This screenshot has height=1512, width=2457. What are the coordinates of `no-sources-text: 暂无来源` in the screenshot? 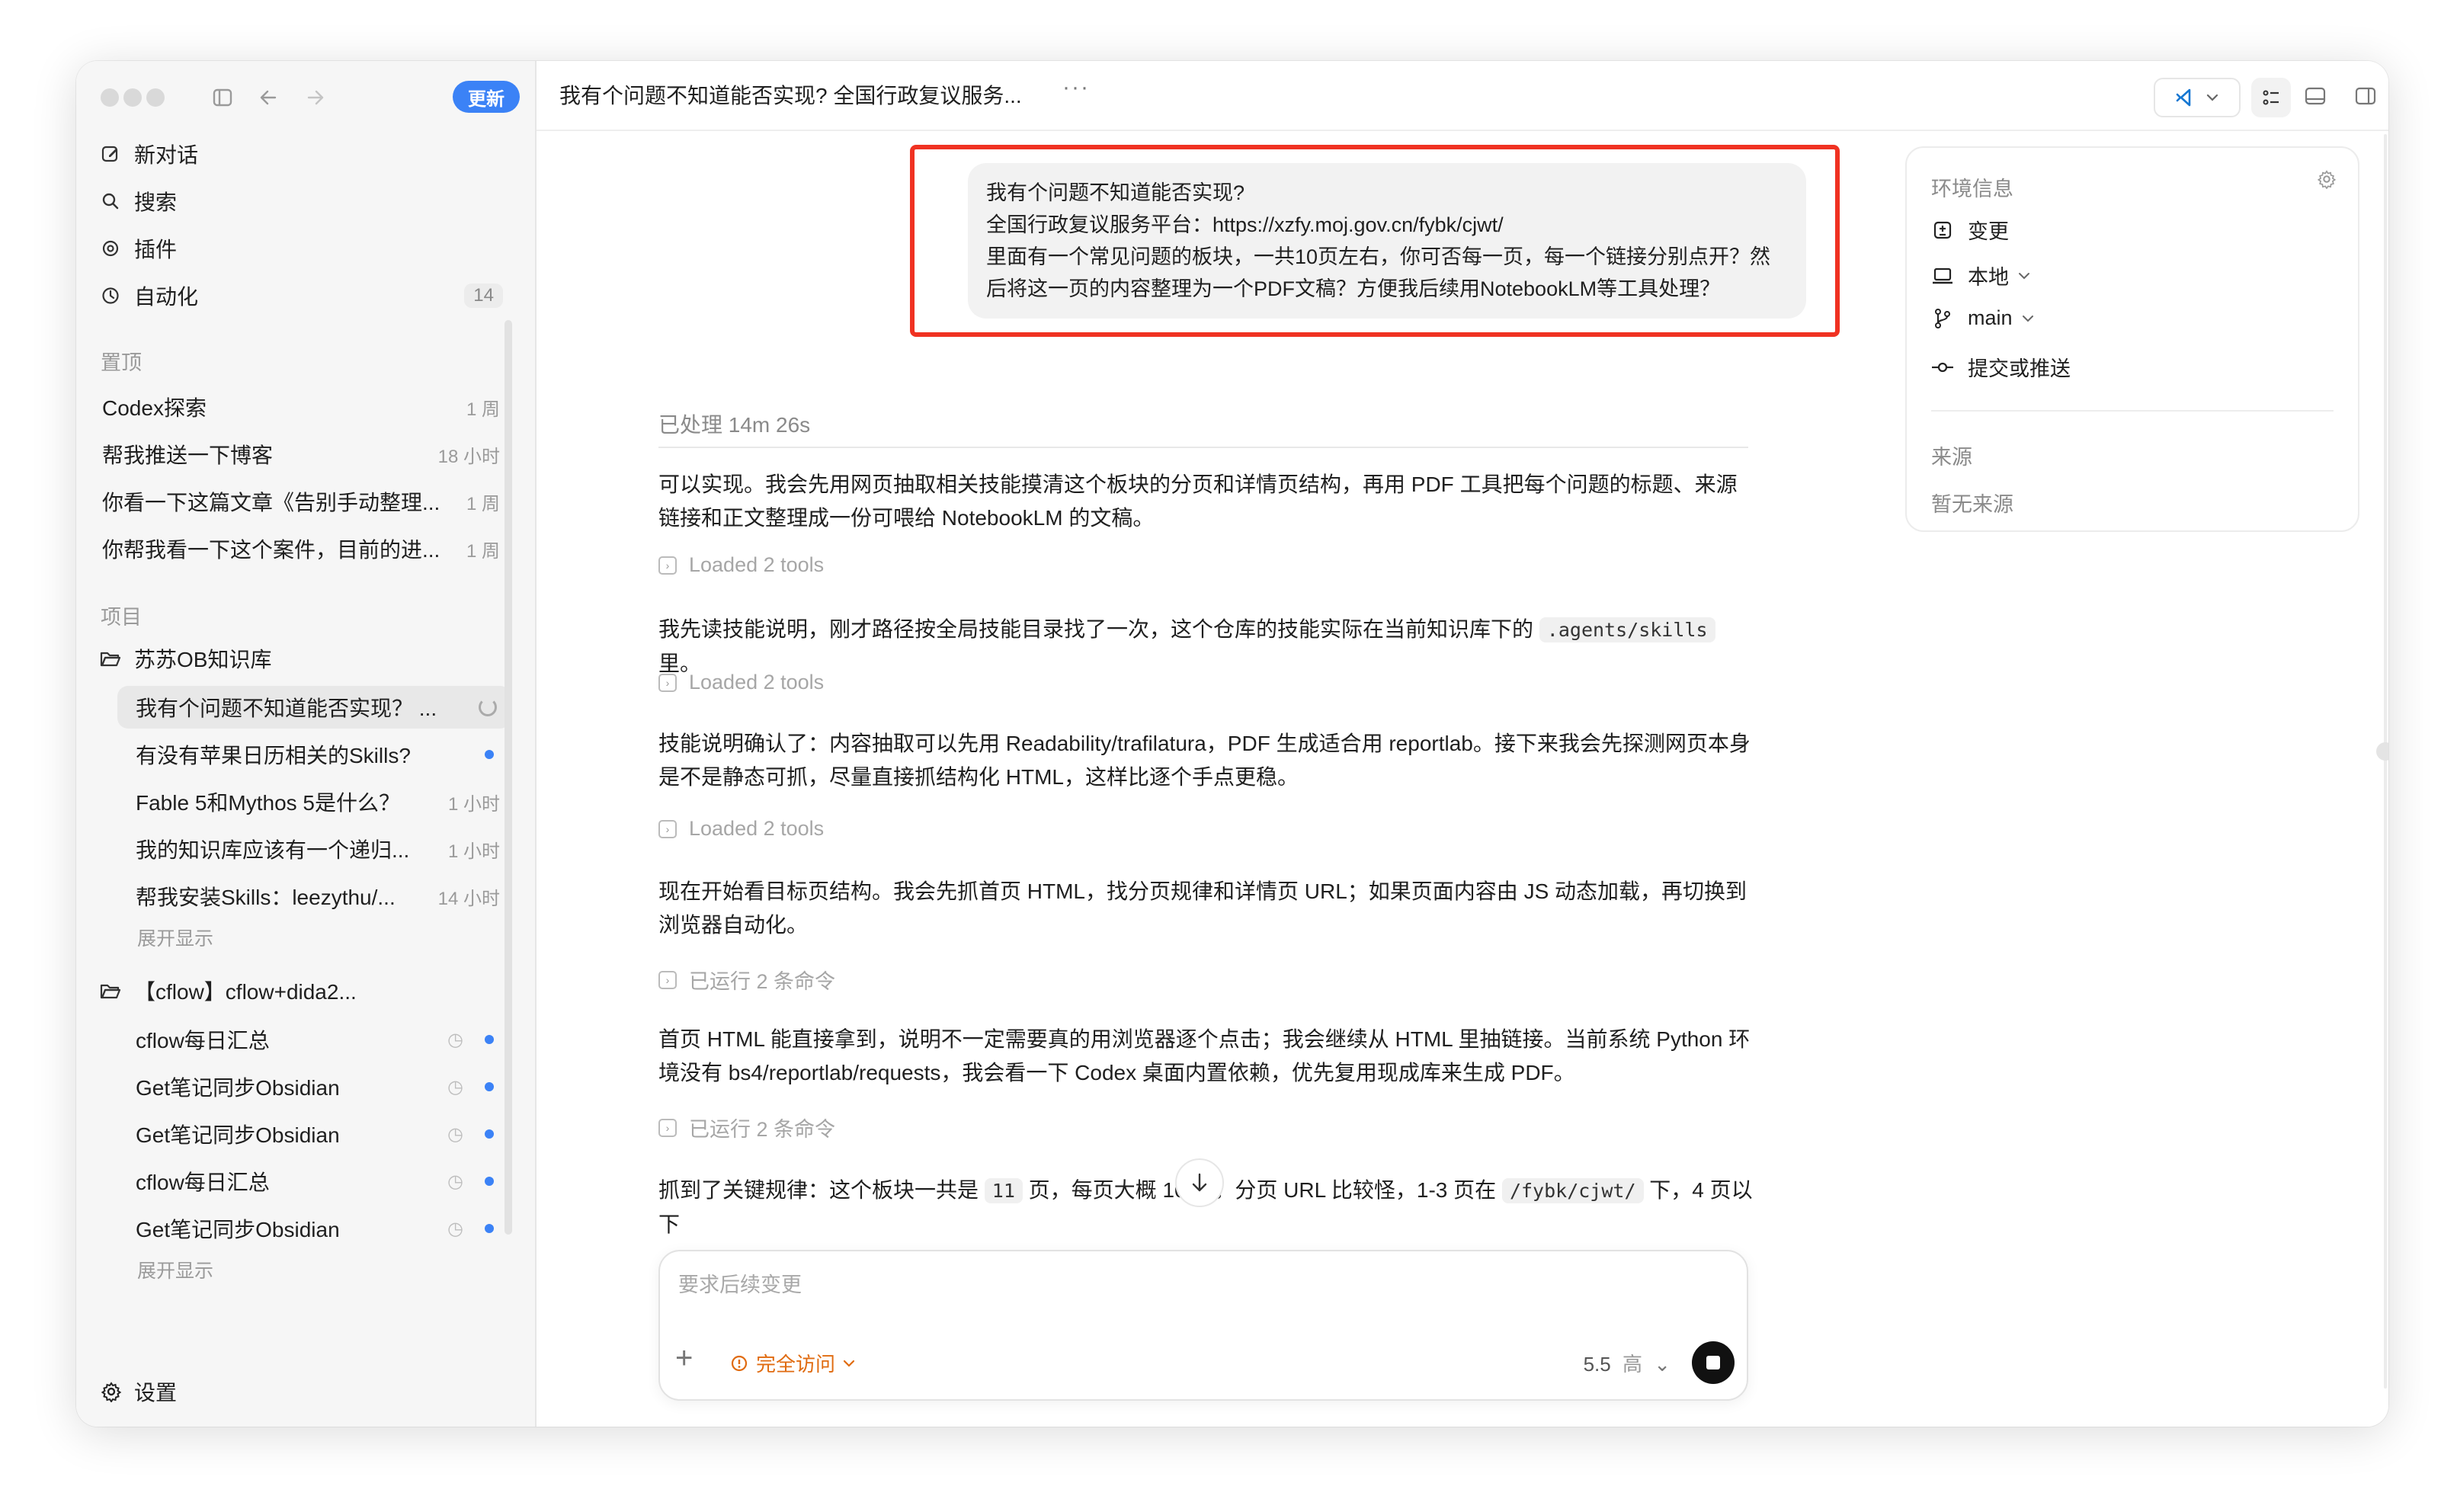 It's located at (1972, 504).